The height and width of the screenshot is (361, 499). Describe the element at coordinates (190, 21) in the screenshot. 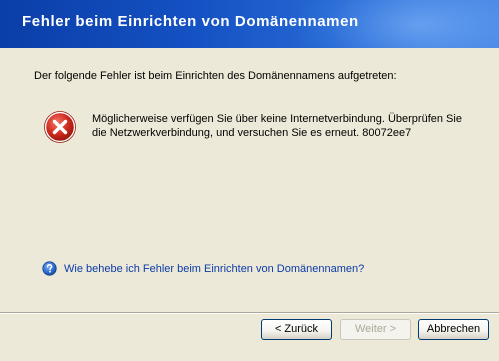

I see `dialog-title: Fehler beim Einrichten von Domänennamen` at that location.